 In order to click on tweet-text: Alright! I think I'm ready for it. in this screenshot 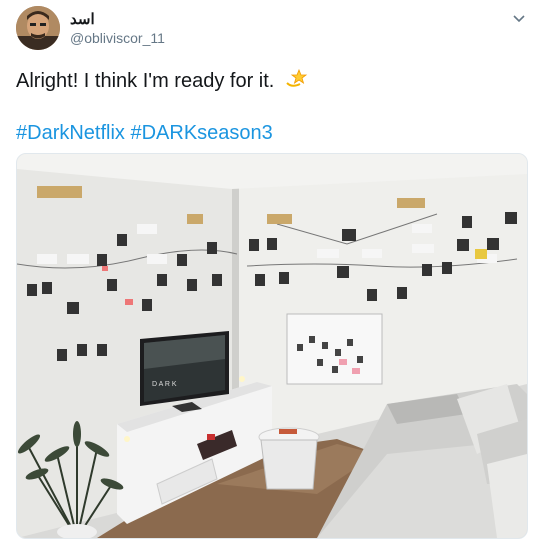, I will do `click(162, 81)`.